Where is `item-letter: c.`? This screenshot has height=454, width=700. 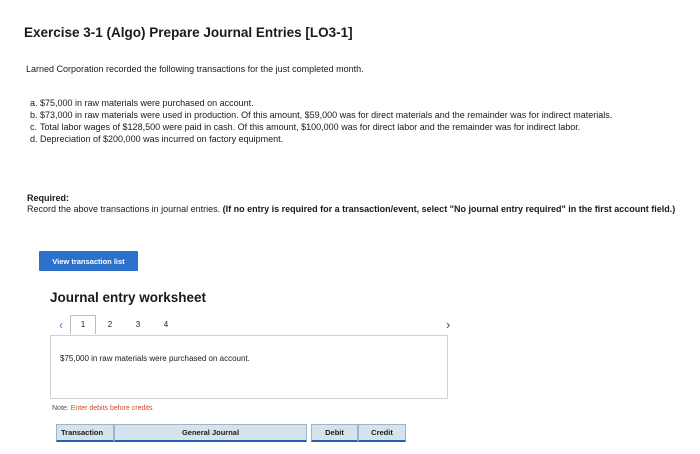 item-letter: c. is located at coordinates (34, 127).